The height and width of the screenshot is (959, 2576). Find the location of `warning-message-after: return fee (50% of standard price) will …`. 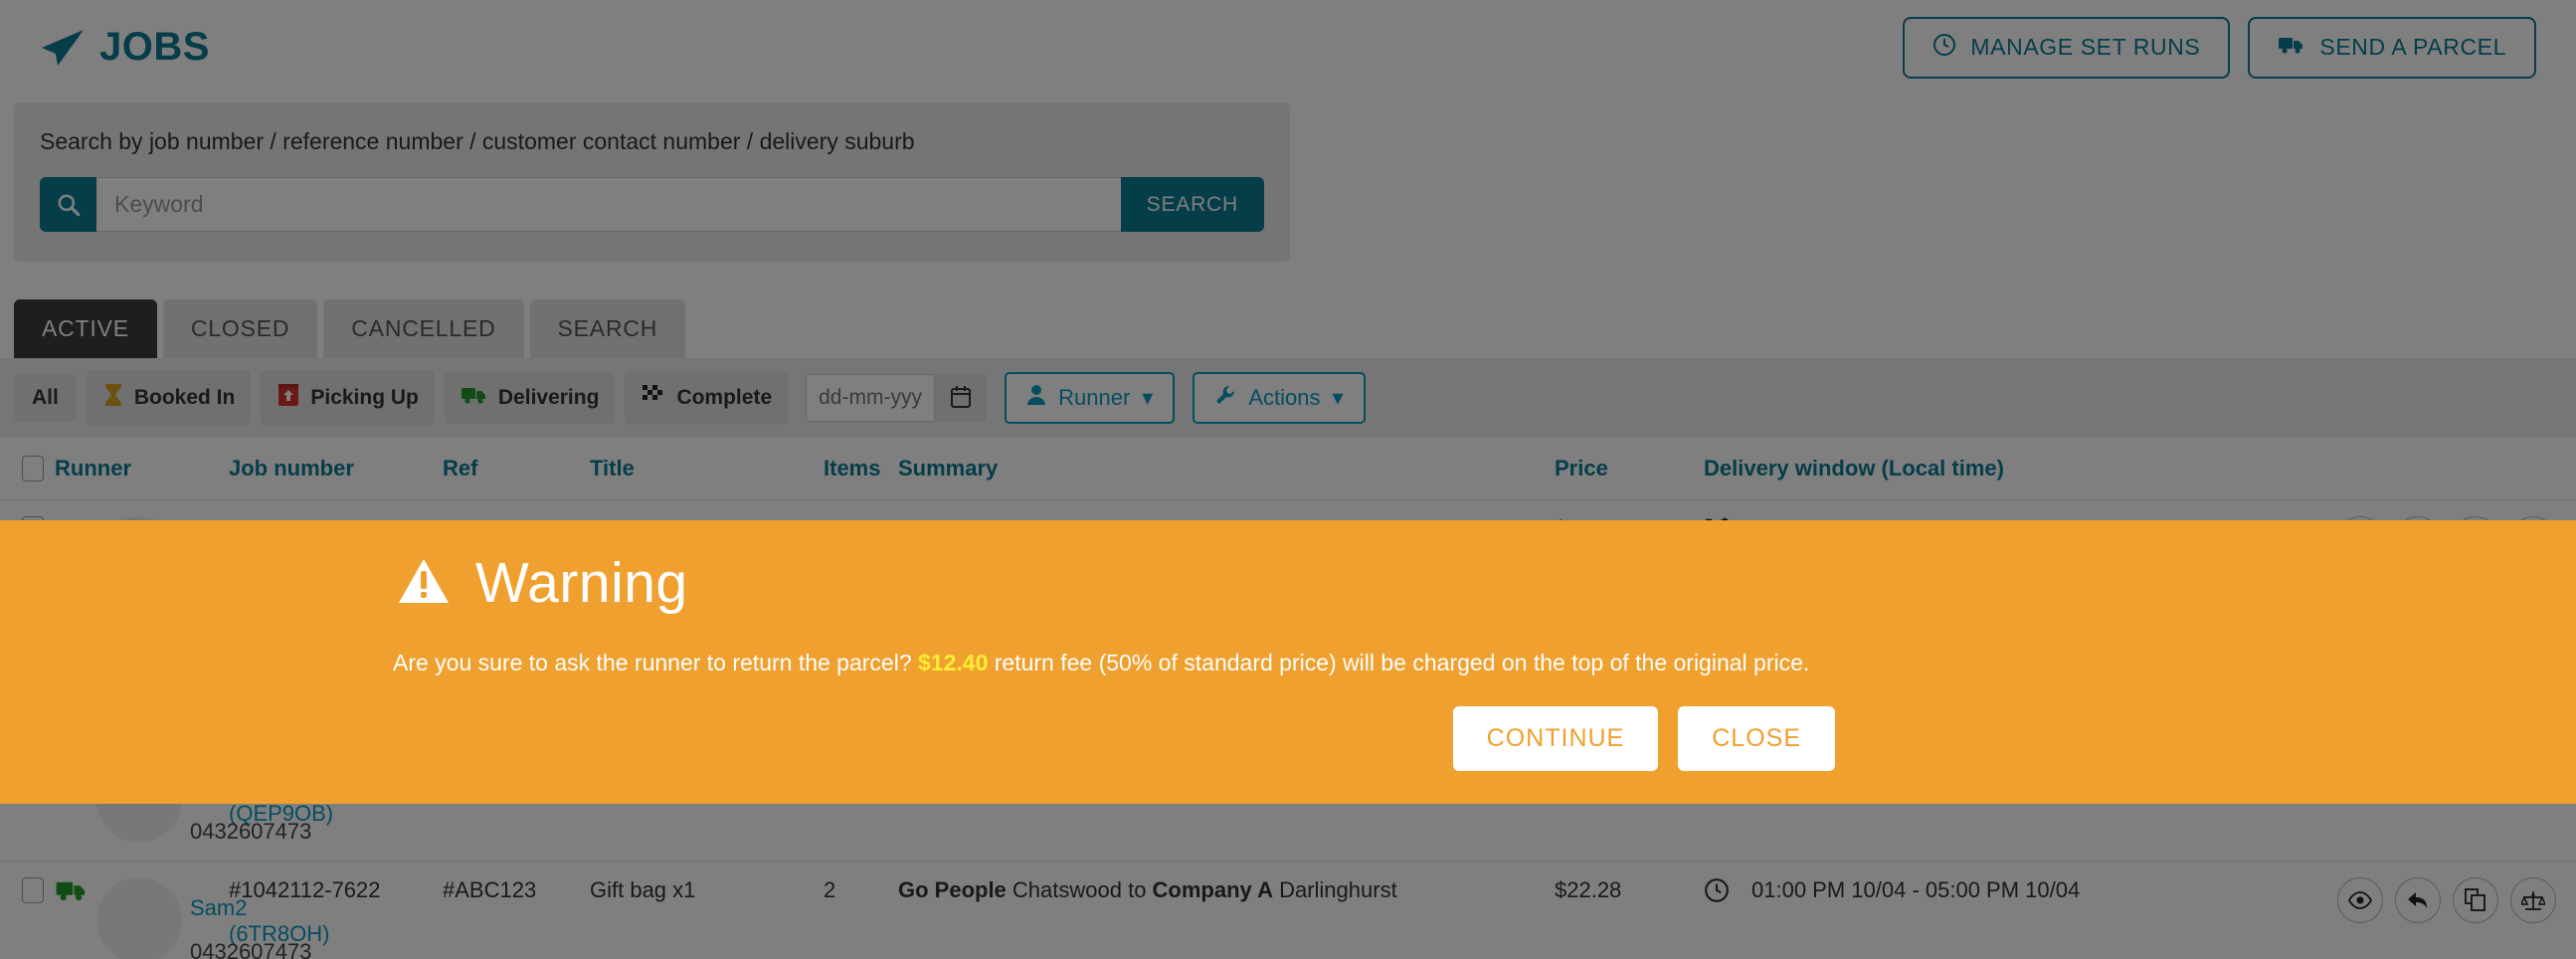

warning-message-after: return fee (50% of standard price) will … is located at coordinates (1402, 662).